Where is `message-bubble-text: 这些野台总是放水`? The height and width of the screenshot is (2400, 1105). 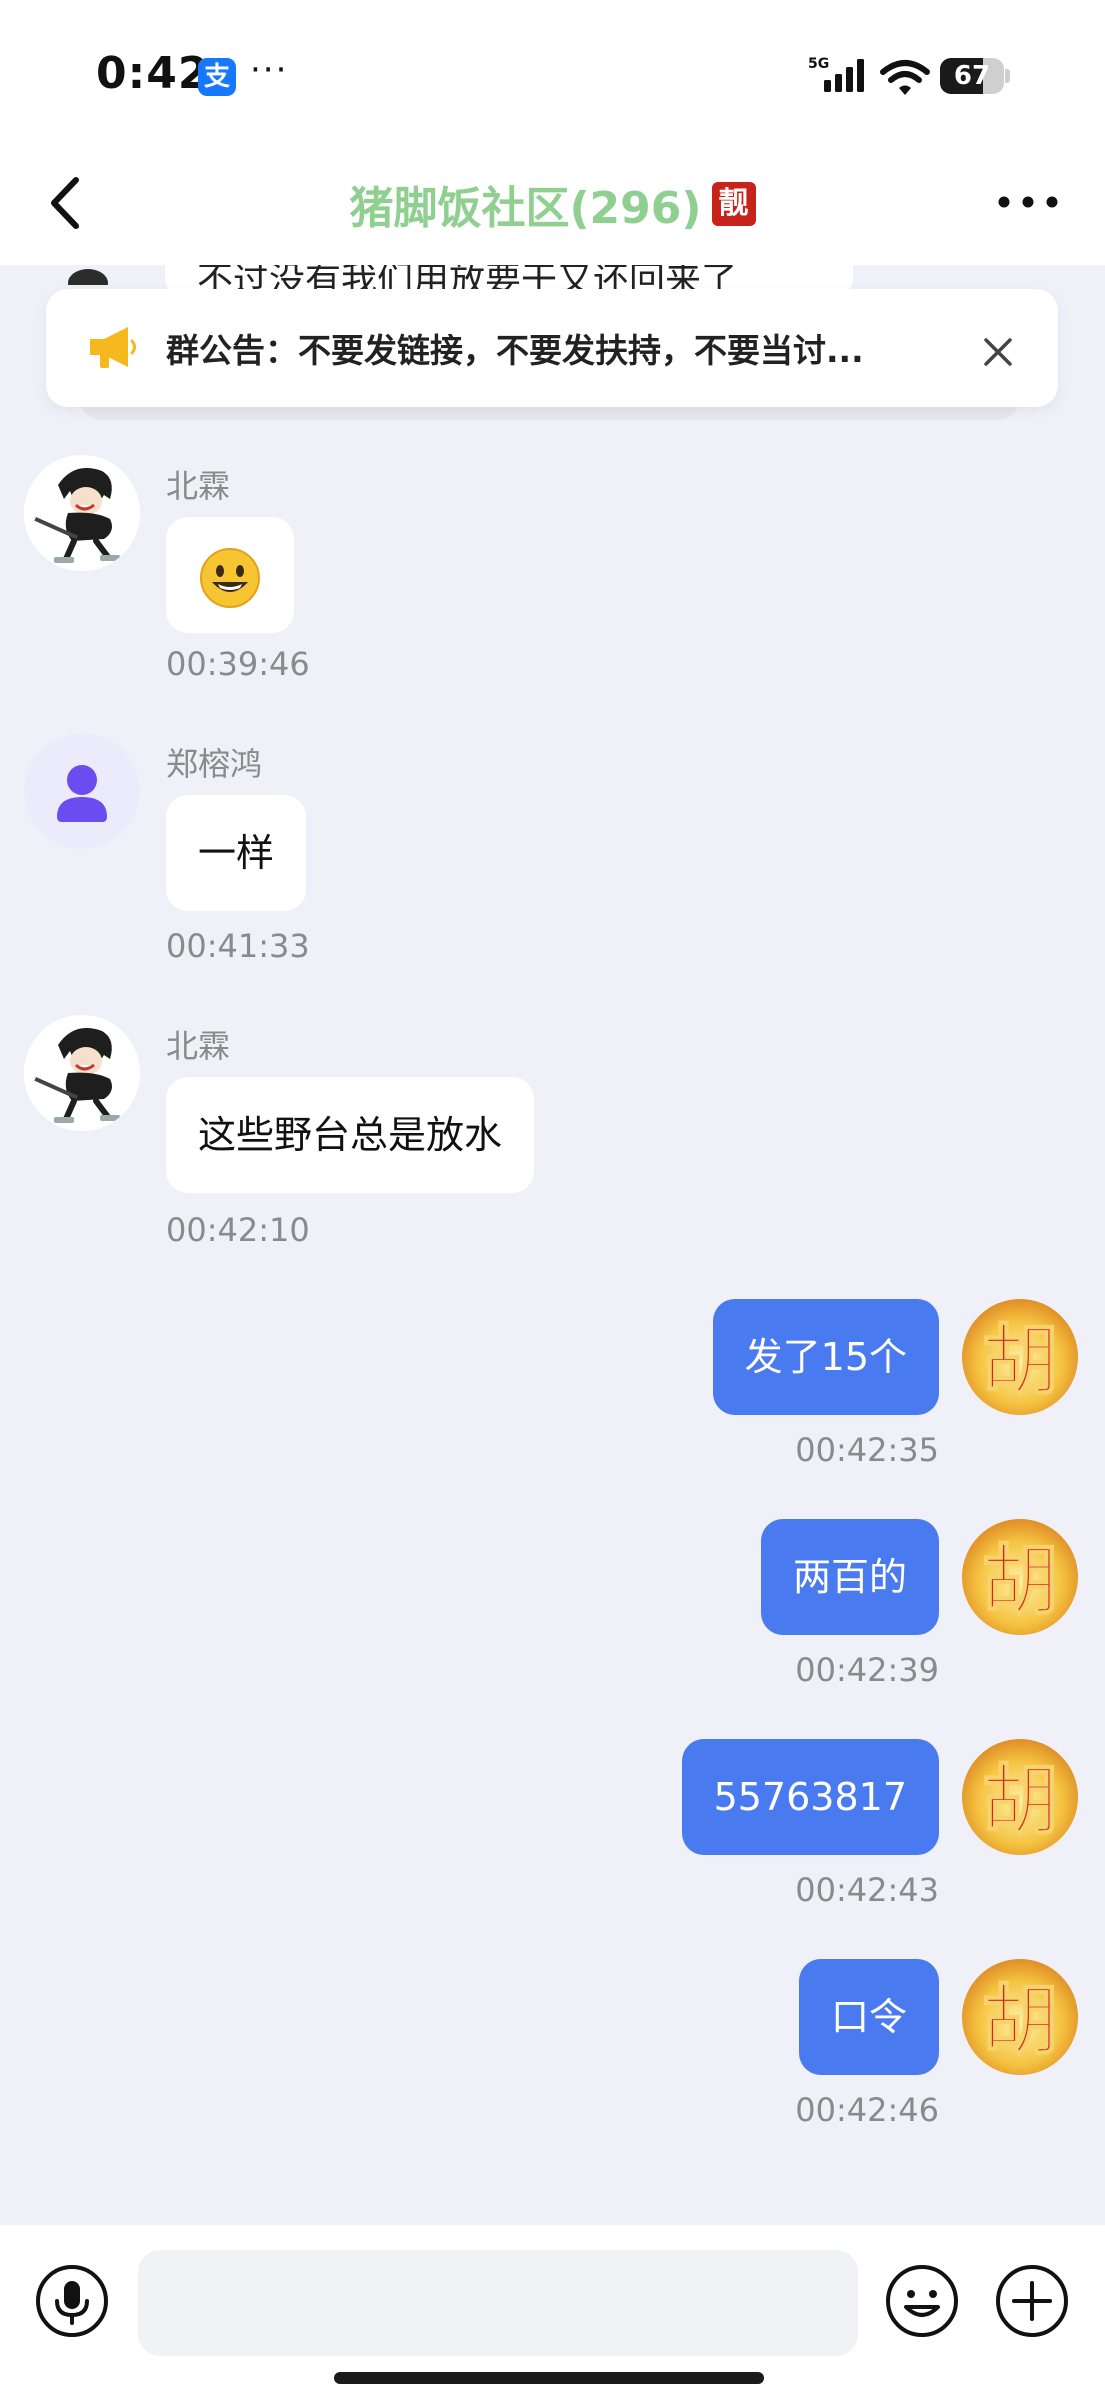
message-bubble-text: 这些野台总是放水 is located at coordinates (350, 1135).